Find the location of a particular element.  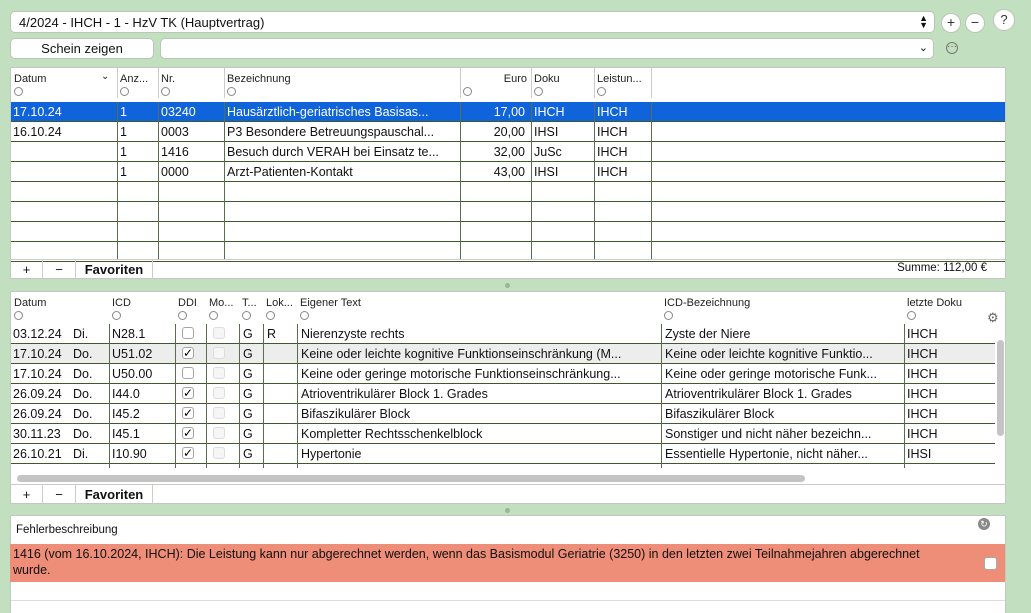

partial-row is located at coordinates (503, 466).